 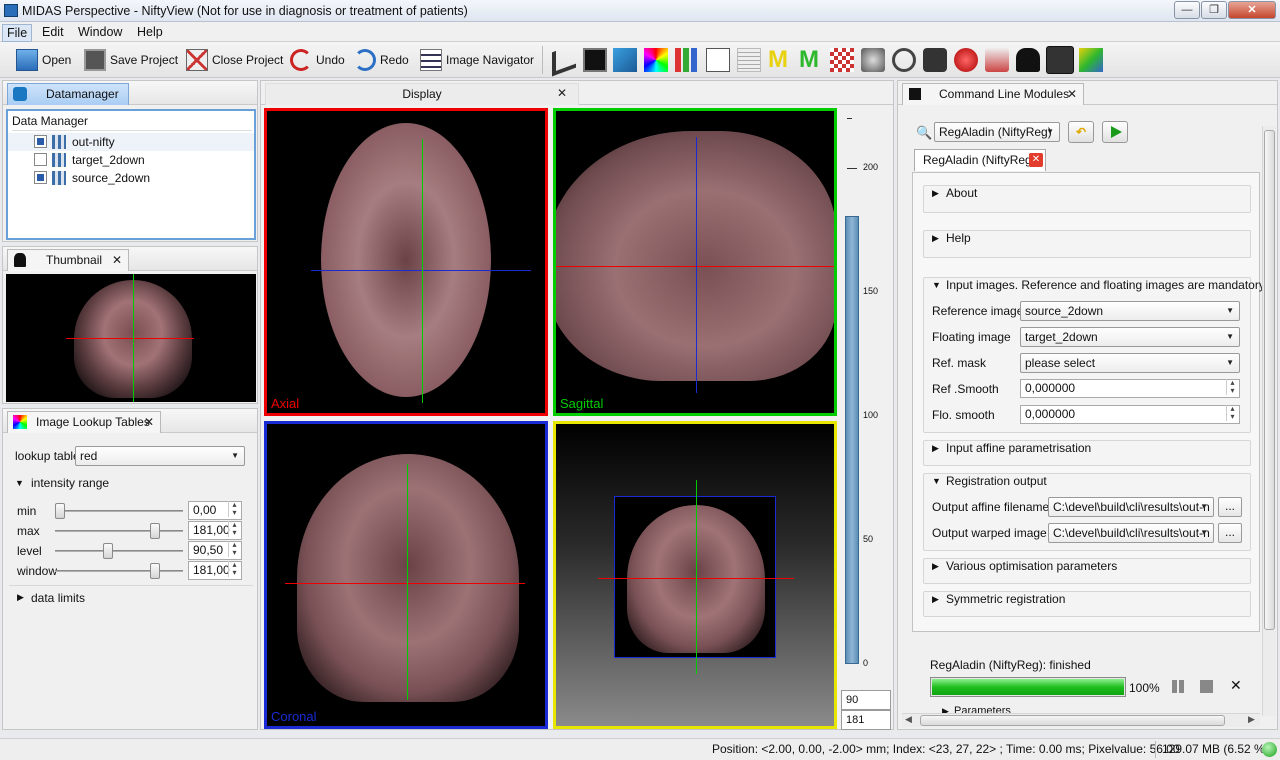 What do you see at coordinates (17, 33) in the screenshot?
I see `menu-file: File` at bounding box center [17, 33].